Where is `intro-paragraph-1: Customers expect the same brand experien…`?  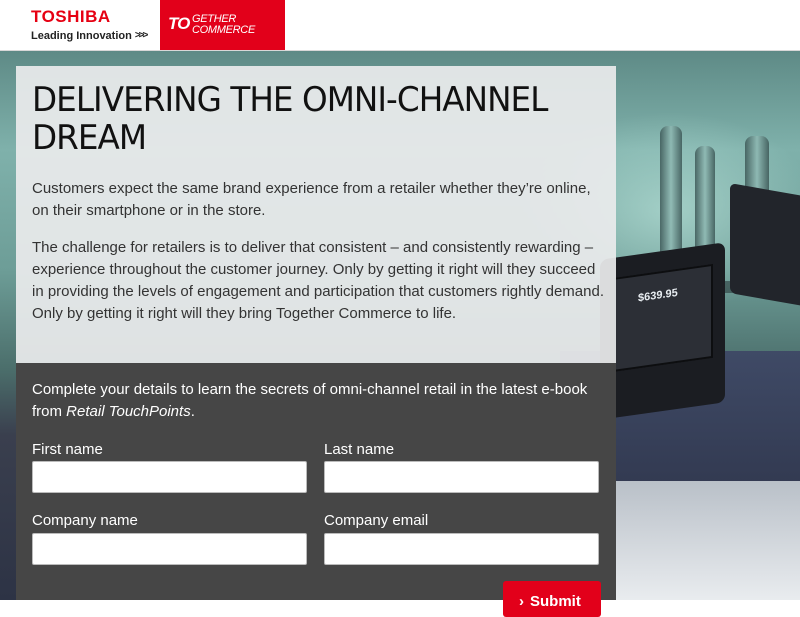
intro-paragraph-1: Customers expect the same brand experien… is located at coordinates (311, 199).